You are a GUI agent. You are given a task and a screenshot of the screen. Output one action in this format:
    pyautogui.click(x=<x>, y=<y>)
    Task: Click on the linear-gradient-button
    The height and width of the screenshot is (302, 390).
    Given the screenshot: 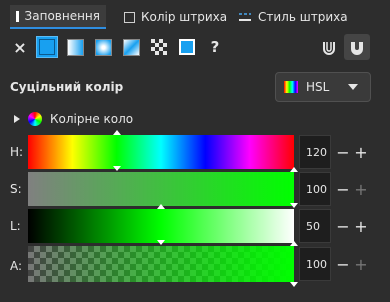 What is the action you would take?
    pyautogui.click(x=75, y=47)
    